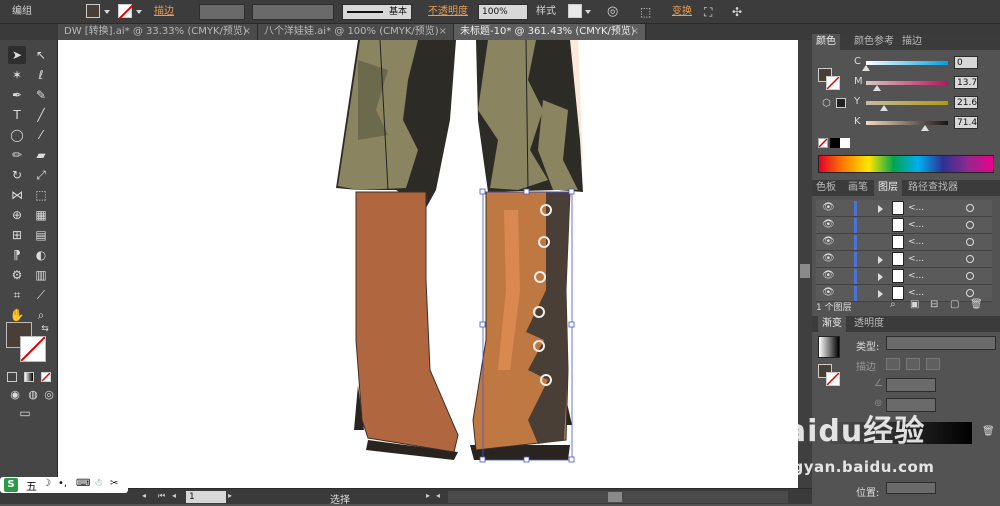  I want to click on delete-layer-icon: 🗑, so click(976, 304).